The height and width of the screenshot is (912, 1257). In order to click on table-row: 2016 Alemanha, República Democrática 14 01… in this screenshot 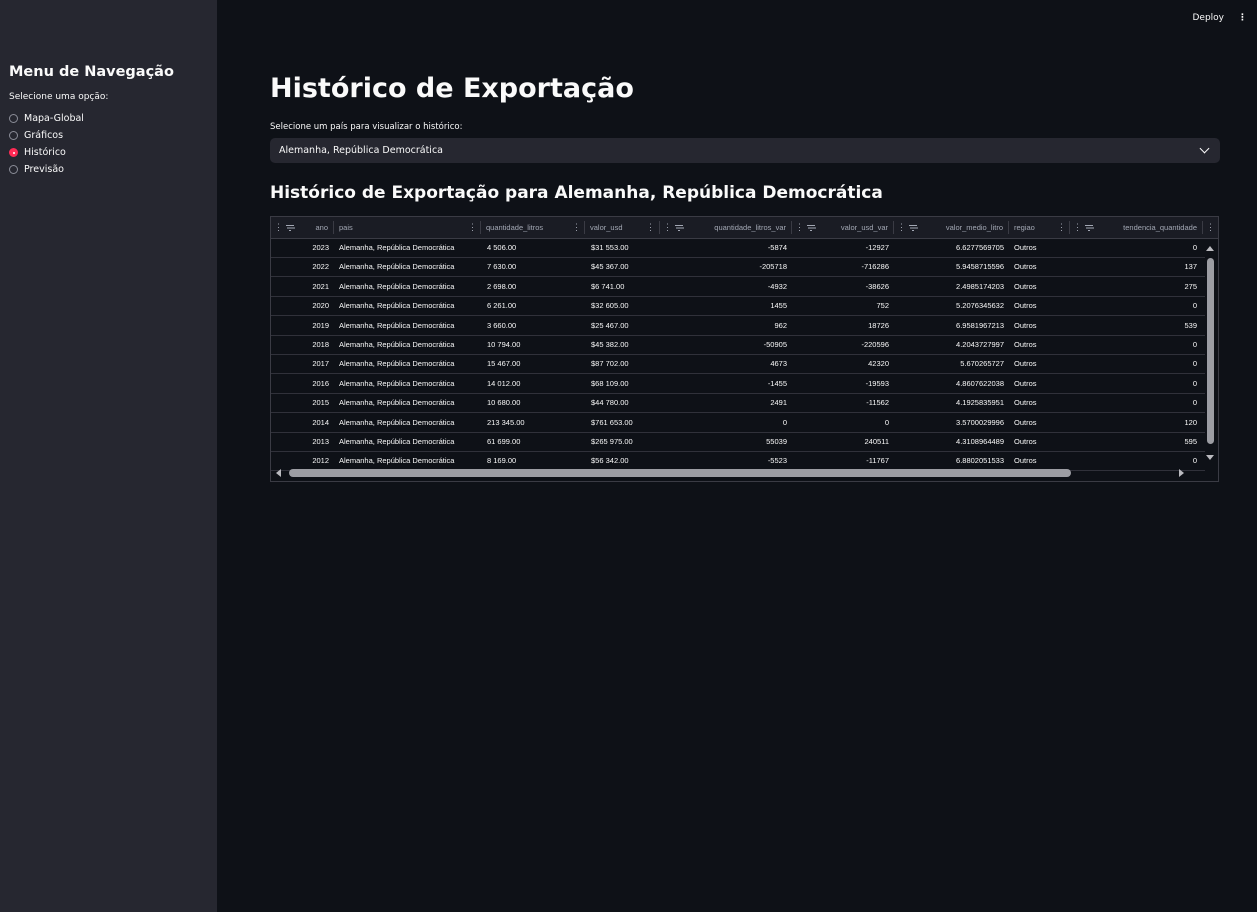, I will do `click(738, 384)`.